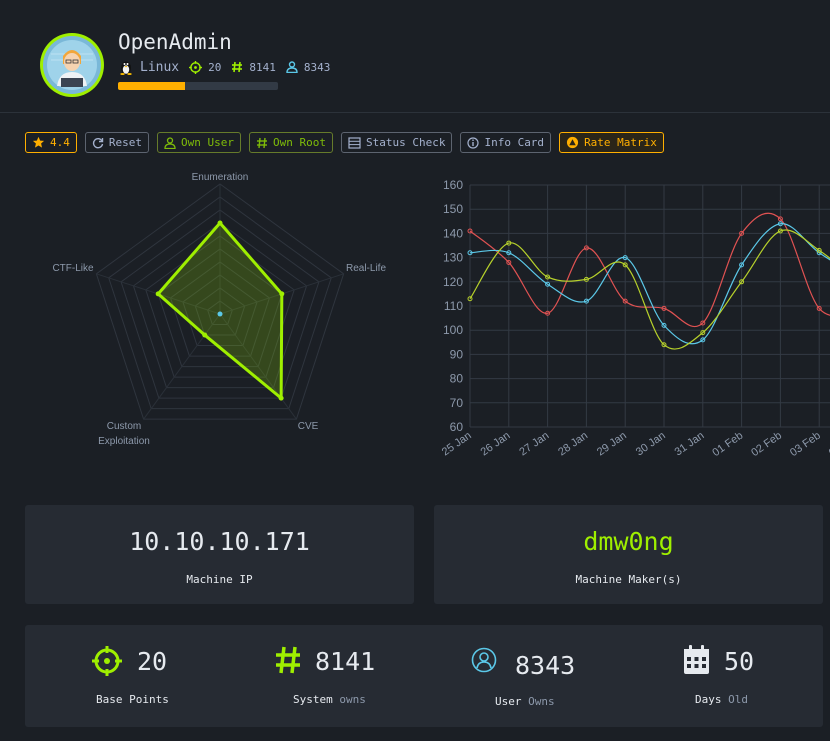 The height and width of the screenshot is (741, 830). I want to click on machine-user-owns: 8343, so click(317, 67).